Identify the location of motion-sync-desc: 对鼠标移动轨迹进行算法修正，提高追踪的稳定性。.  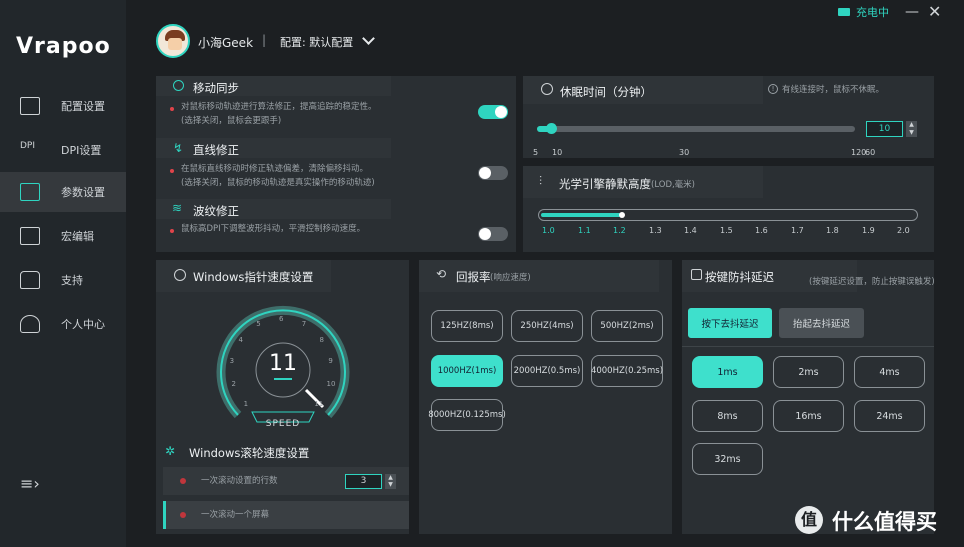
(279, 107).